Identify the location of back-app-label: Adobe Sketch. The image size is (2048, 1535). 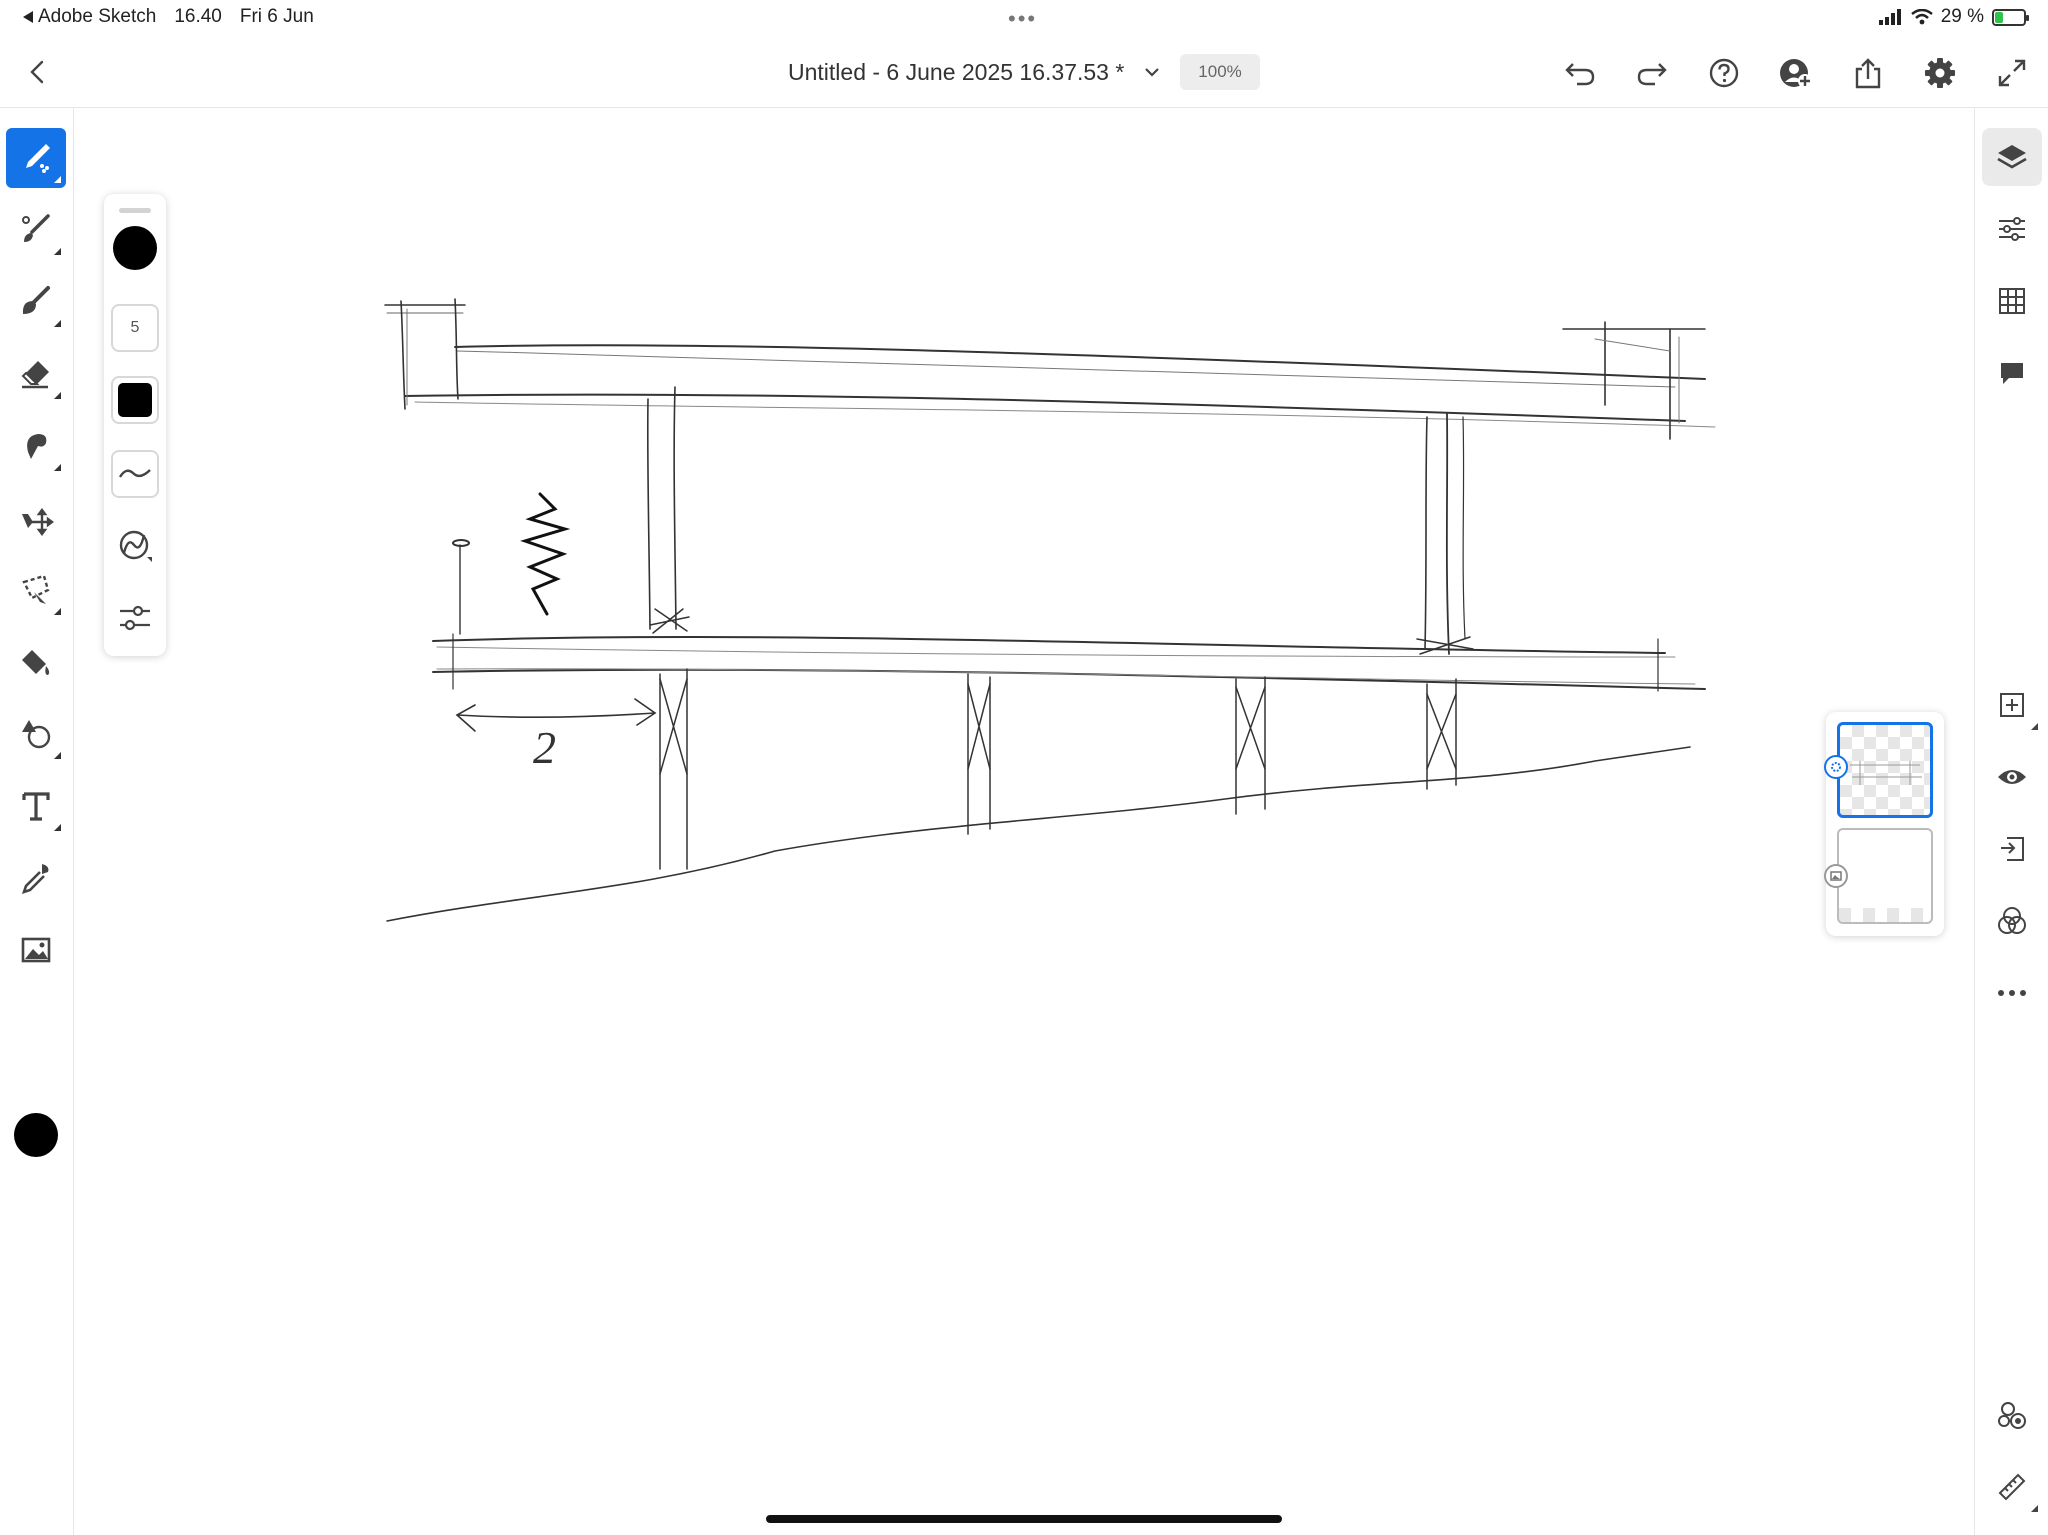
(97, 16).